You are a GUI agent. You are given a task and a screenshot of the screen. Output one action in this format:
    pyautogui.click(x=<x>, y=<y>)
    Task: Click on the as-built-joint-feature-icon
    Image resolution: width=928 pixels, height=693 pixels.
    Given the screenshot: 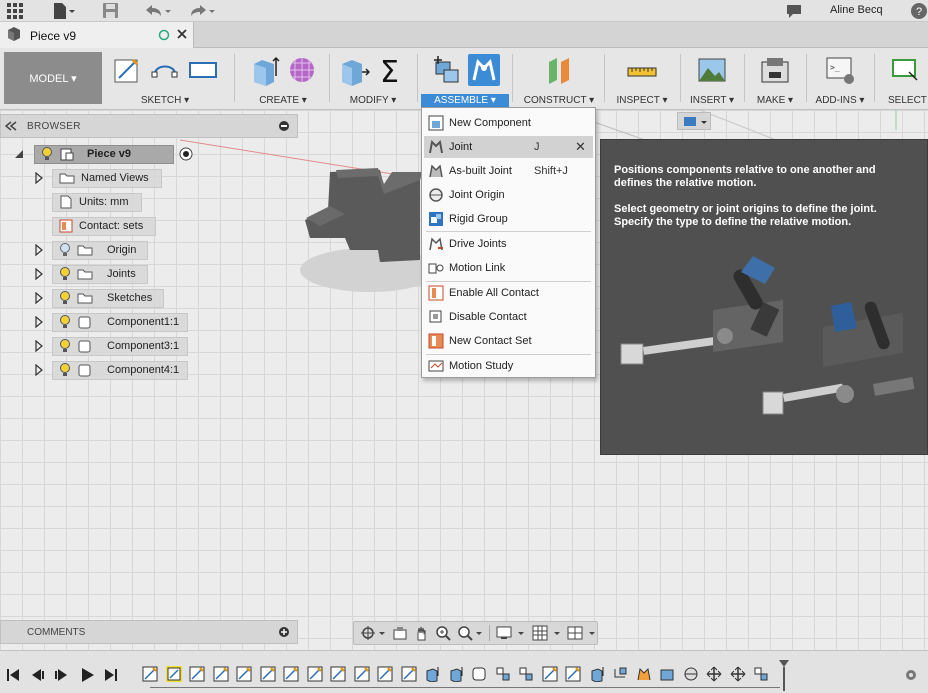 What is the action you would take?
    pyautogui.click(x=691, y=674)
    